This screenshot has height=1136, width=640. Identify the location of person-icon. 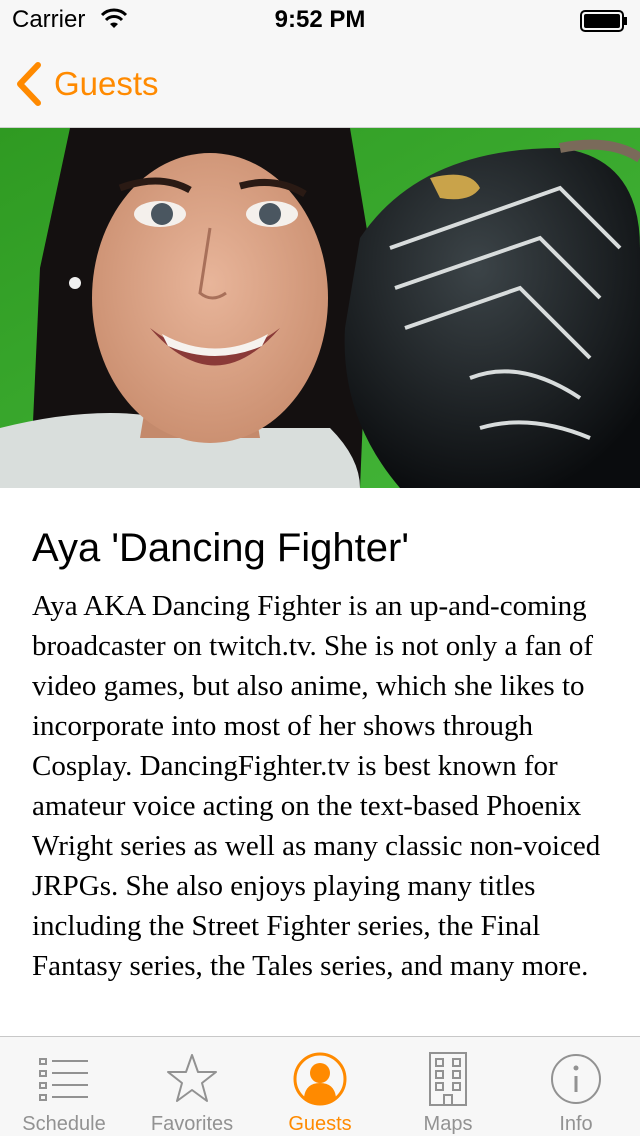
(320, 1079).